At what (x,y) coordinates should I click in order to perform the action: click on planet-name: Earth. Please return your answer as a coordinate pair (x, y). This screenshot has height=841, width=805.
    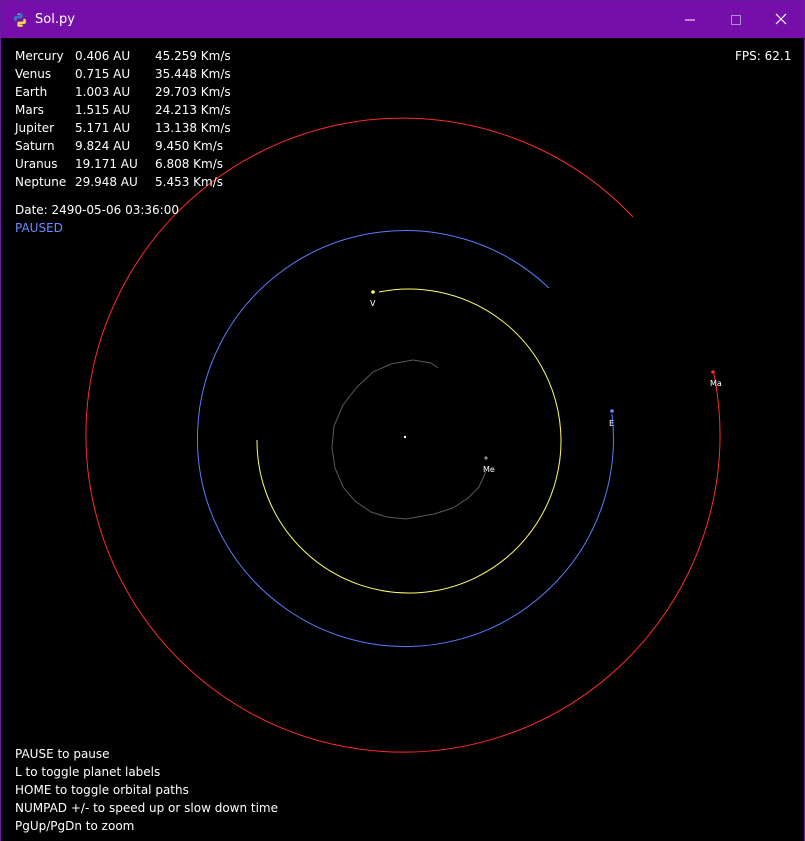
    Looking at the image, I should click on (31, 92).